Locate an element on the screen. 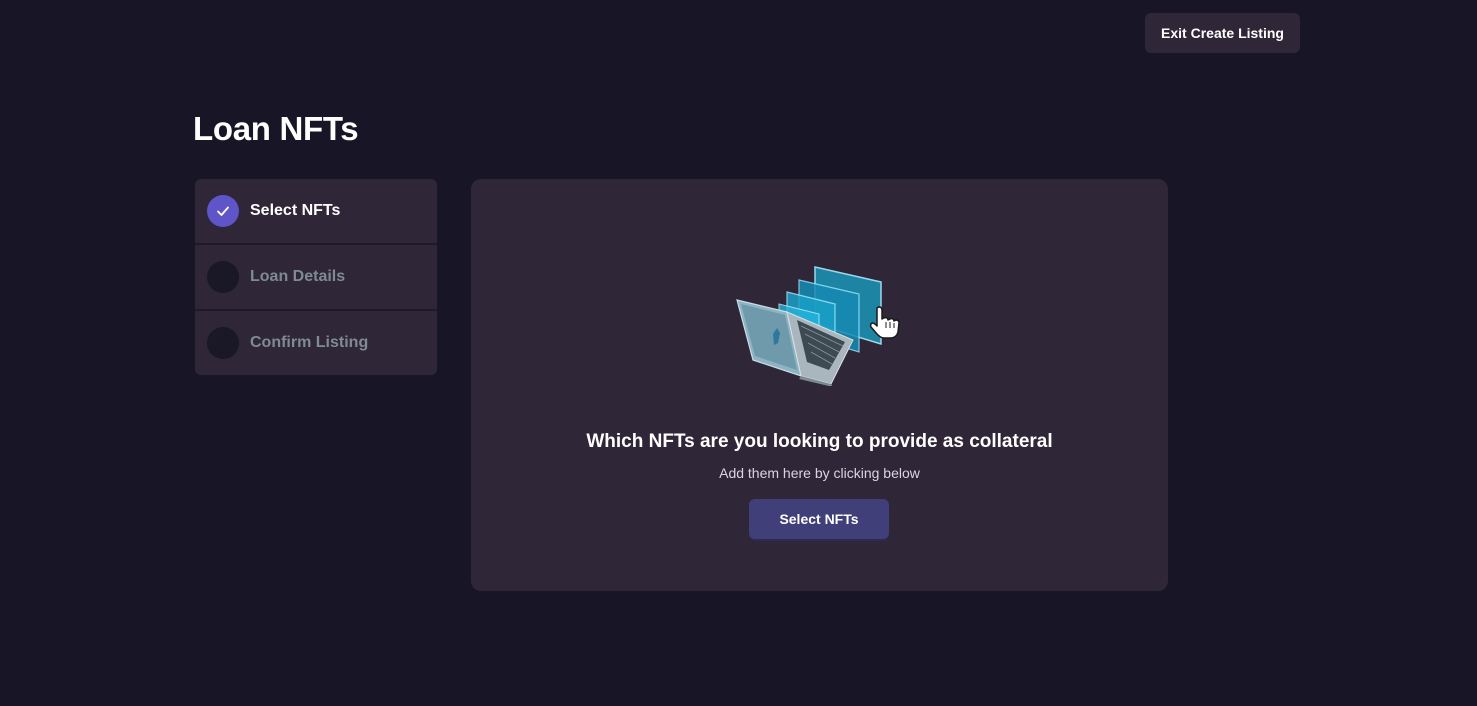 The width and height of the screenshot is (1477, 706). step-label: Confirm Listing is located at coordinates (309, 342).